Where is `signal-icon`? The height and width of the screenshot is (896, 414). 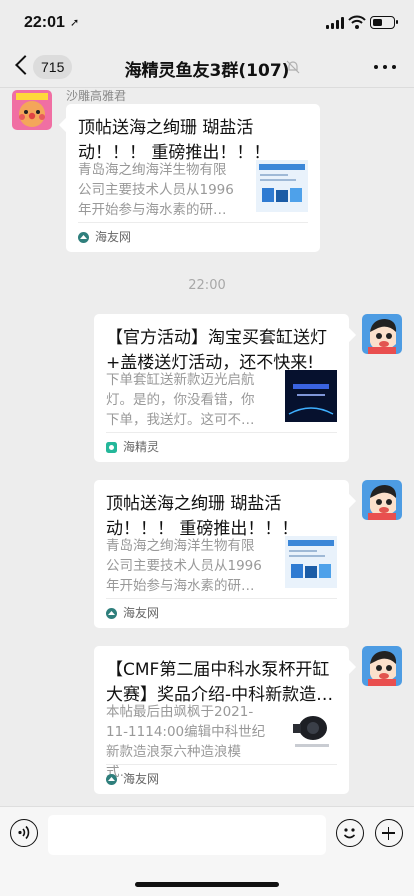 signal-icon is located at coordinates (335, 23).